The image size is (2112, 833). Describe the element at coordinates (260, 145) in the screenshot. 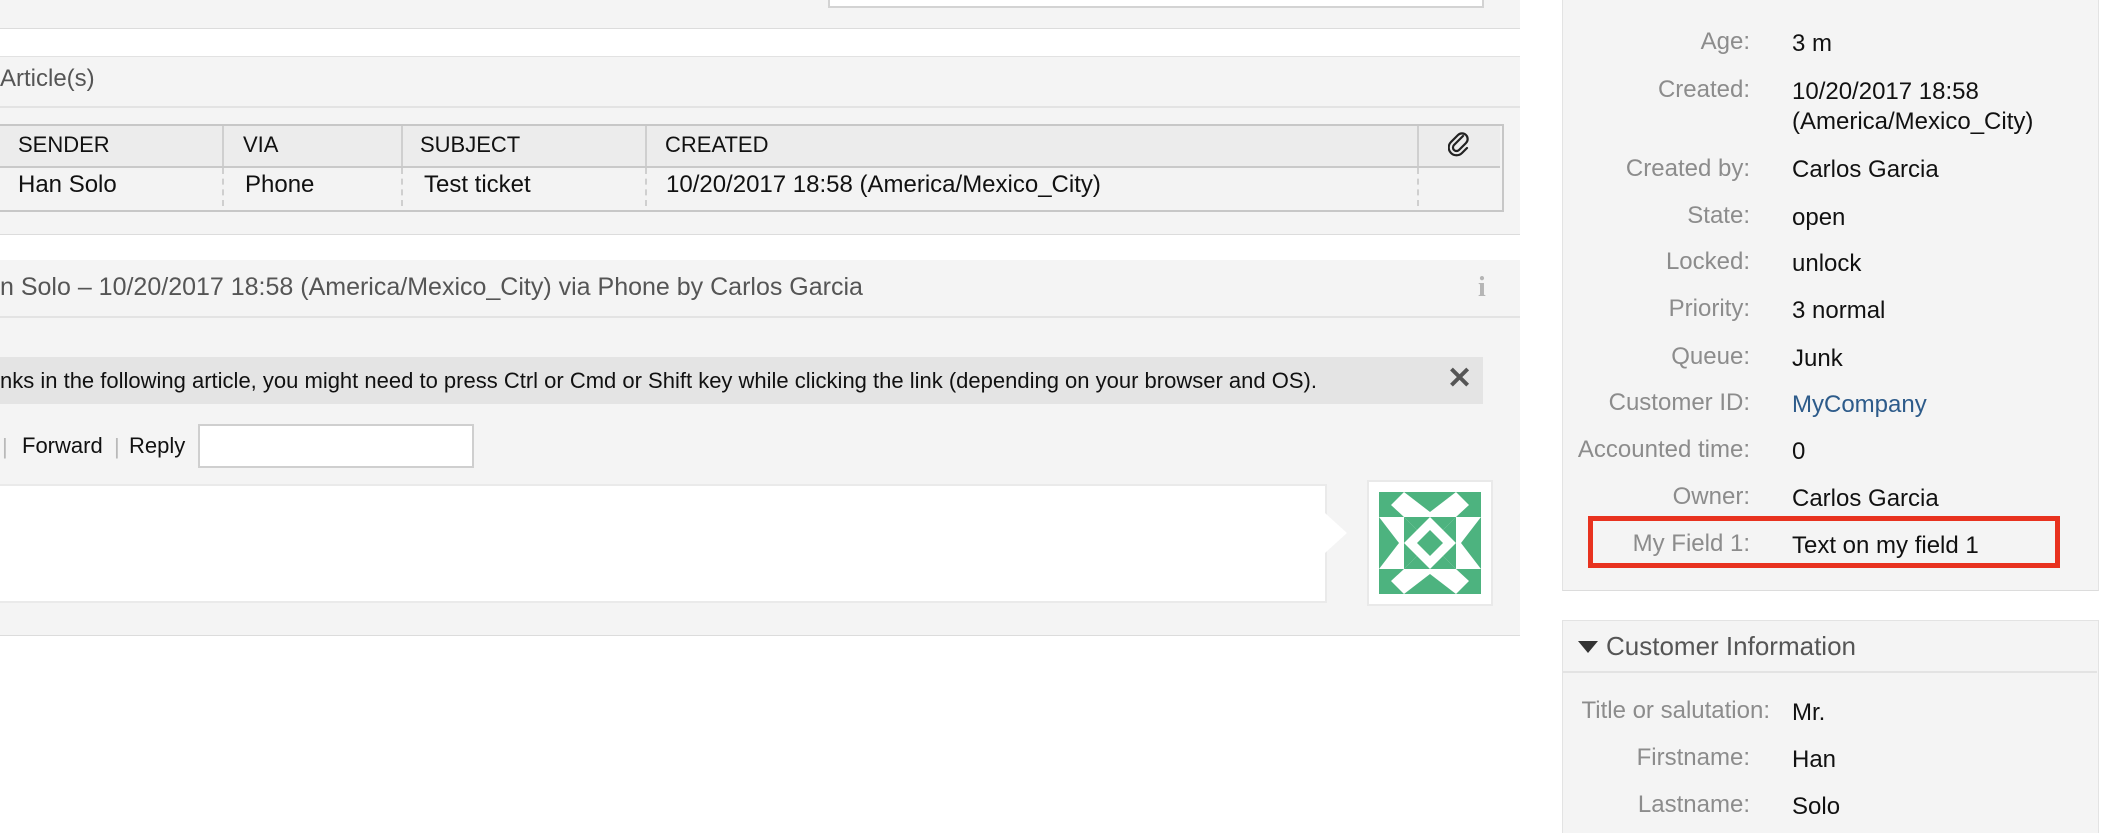

I see `column-header-via: VIA` at that location.